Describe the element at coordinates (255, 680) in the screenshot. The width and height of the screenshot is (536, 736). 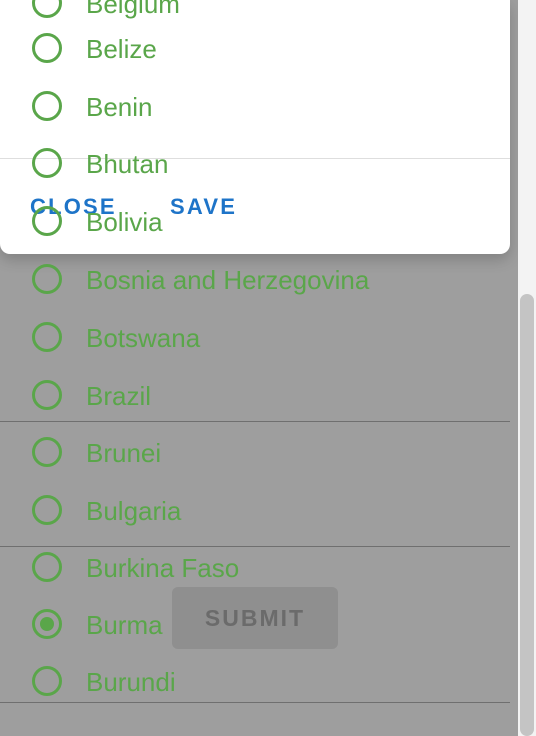
I see `country-option: Burundi` at that location.